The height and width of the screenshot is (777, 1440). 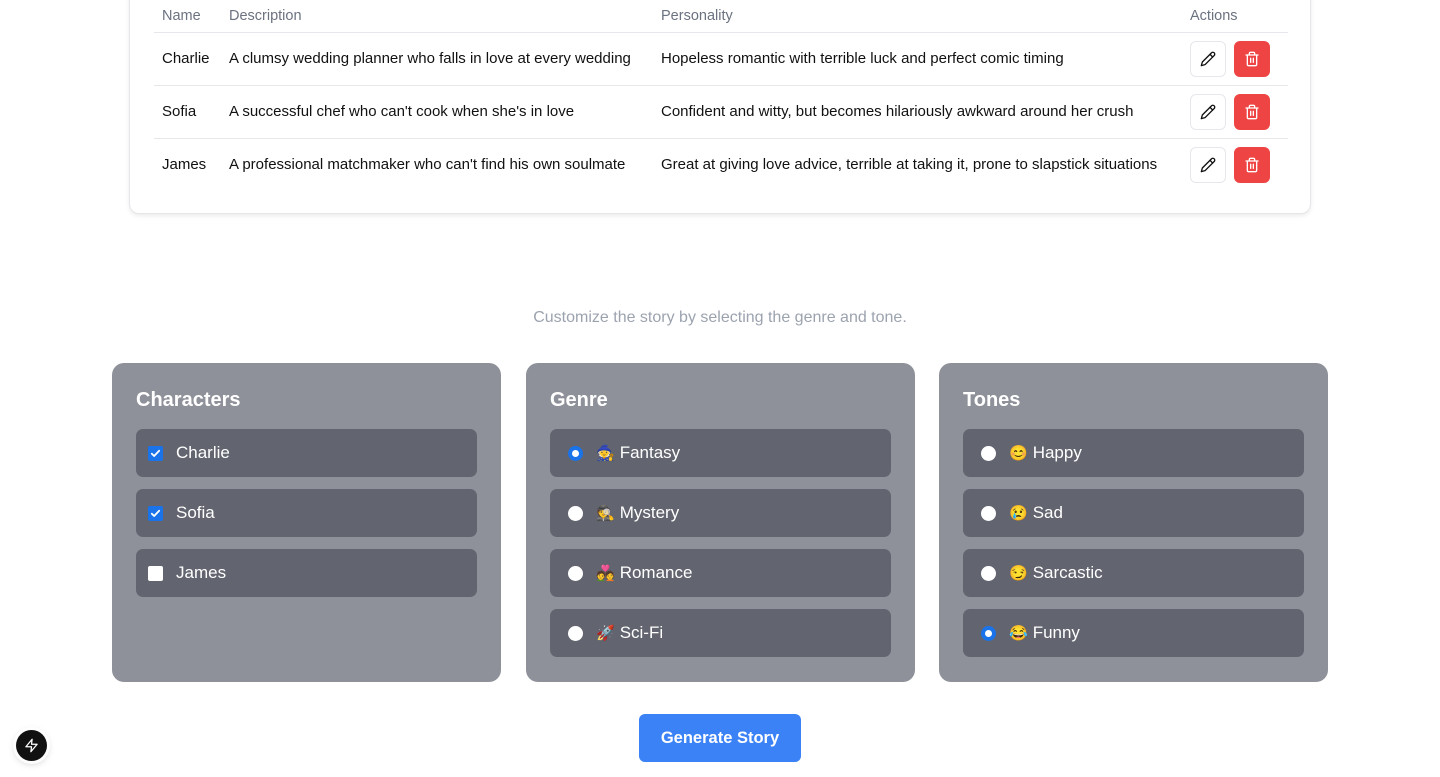 What do you see at coordinates (203, 452) in the screenshot?
I see `character-label: Charlie` at bounding box center [203, 452].